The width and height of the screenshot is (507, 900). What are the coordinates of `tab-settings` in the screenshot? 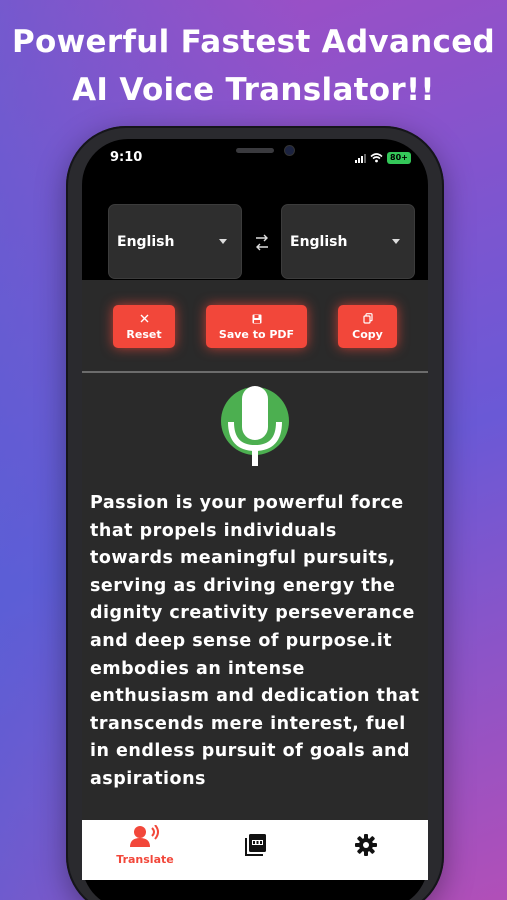 It's located at (366, 845).